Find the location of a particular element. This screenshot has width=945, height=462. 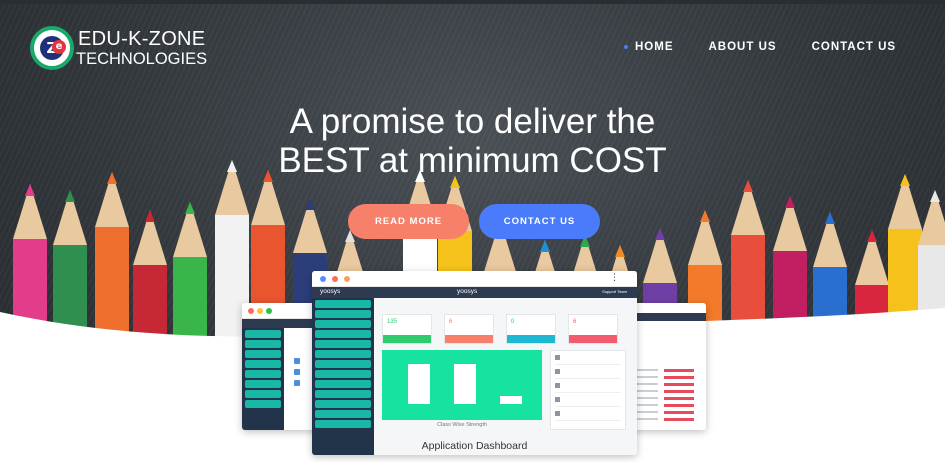

nav-contact-label: CONTACT US is located at coordinates (854, 47).